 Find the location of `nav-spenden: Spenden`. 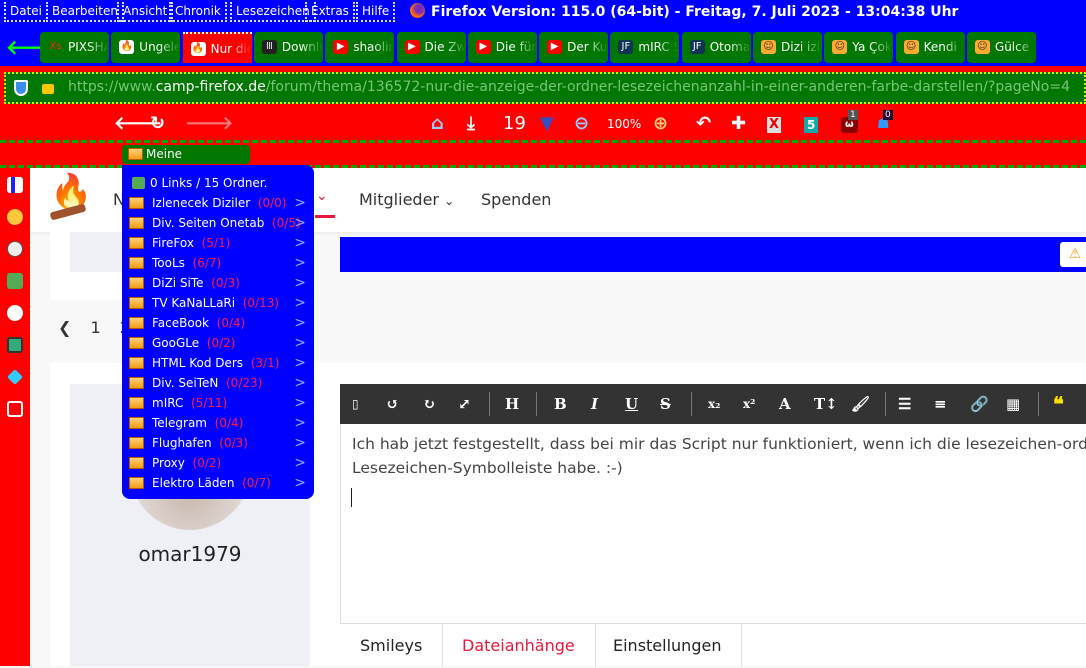

nav-spenden: Spenden is located at coordinates (516, 199).